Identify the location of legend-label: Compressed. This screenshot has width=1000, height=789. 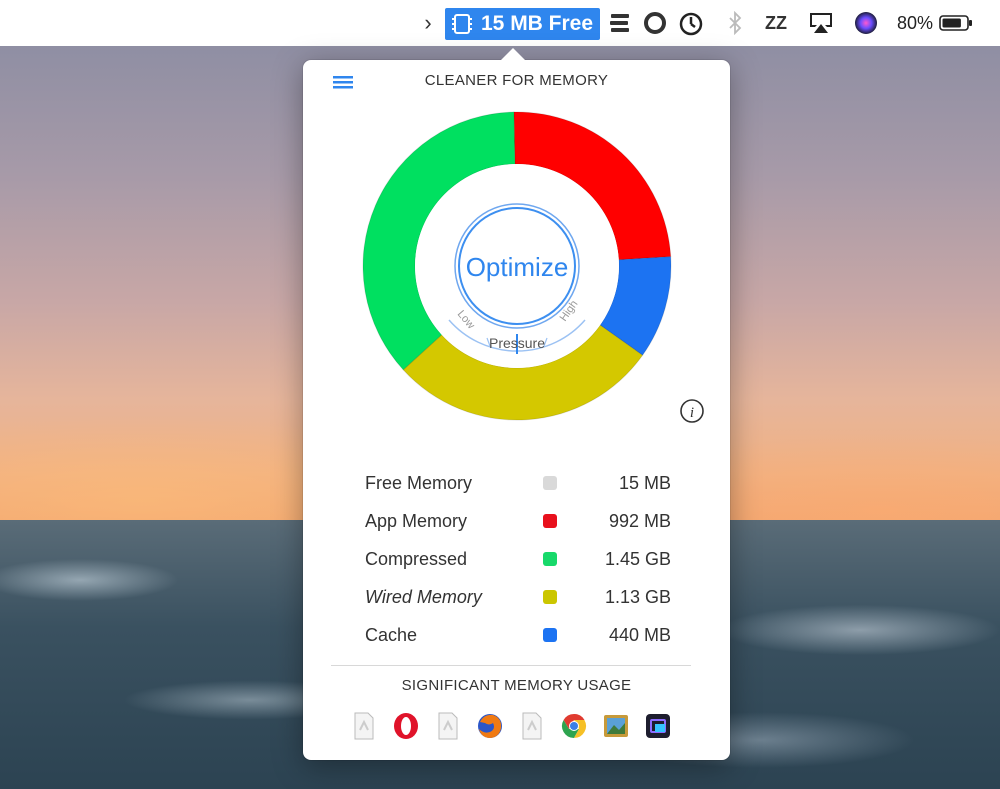
(416, 558).